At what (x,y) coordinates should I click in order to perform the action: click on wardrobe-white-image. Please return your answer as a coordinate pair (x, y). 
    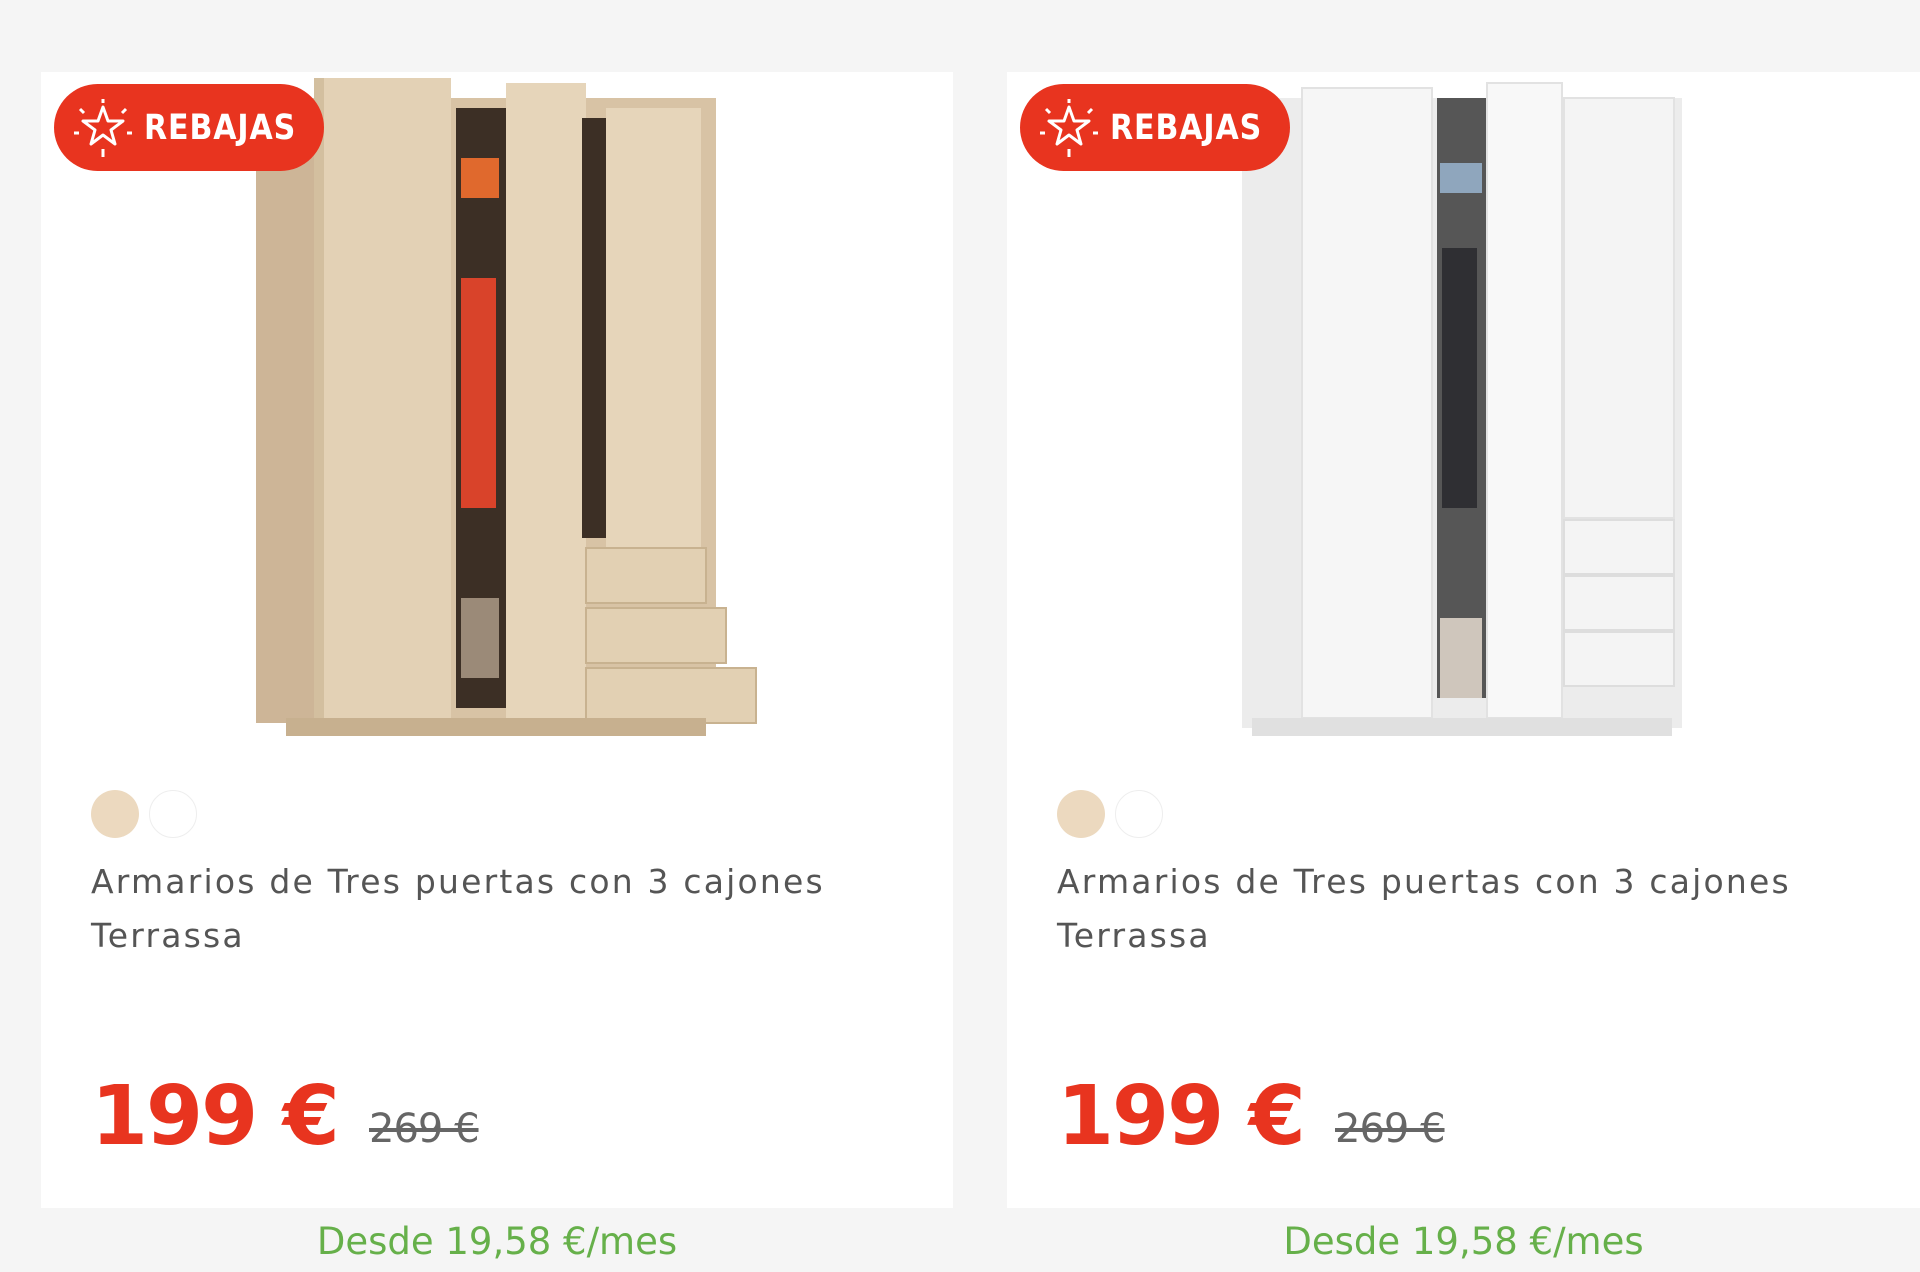
    Looking at the image, I should click on (1462, 409).